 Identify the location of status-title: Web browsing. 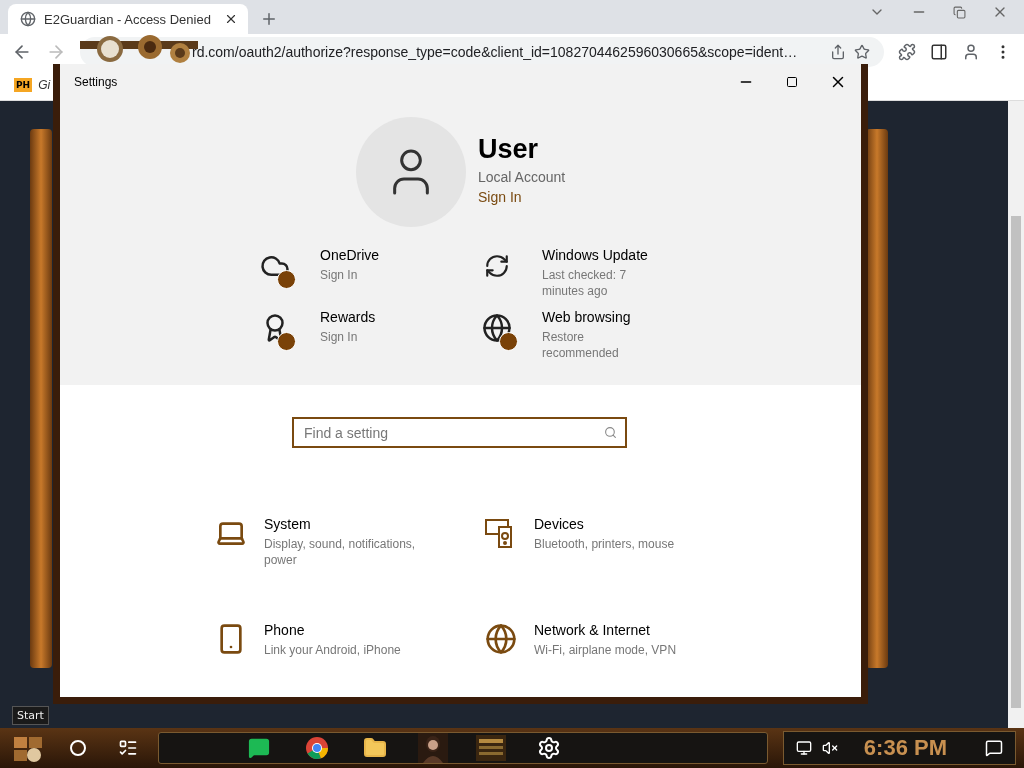
(601, 317).